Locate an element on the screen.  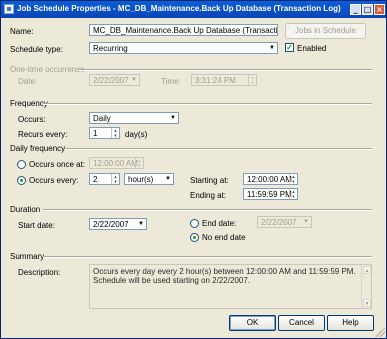
enabled-label: Enabled is located at coordinates (312, 48).